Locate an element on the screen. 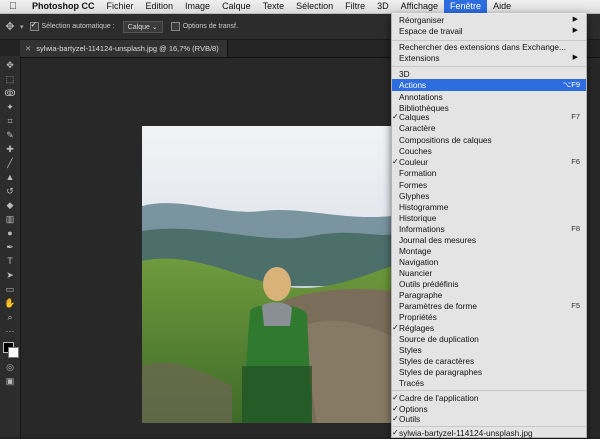 This screenshot has width=600, height=439. pen-icon: ✒ is located at coordinates (10, 247).